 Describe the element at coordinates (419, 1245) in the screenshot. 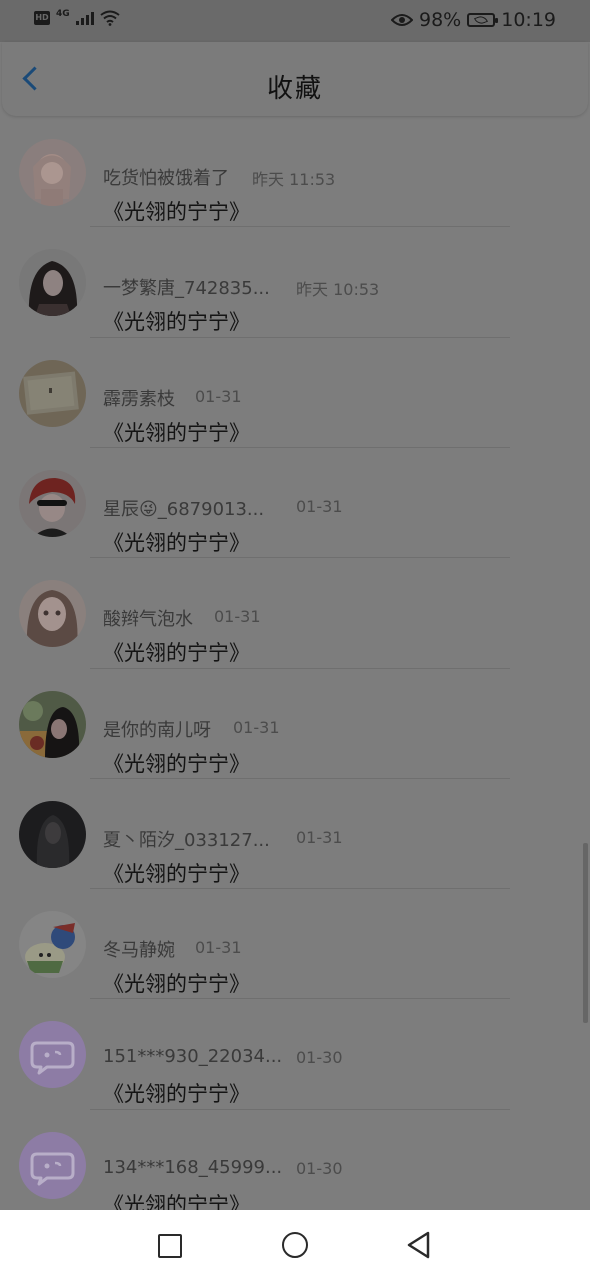

I see `back-button` at that location.